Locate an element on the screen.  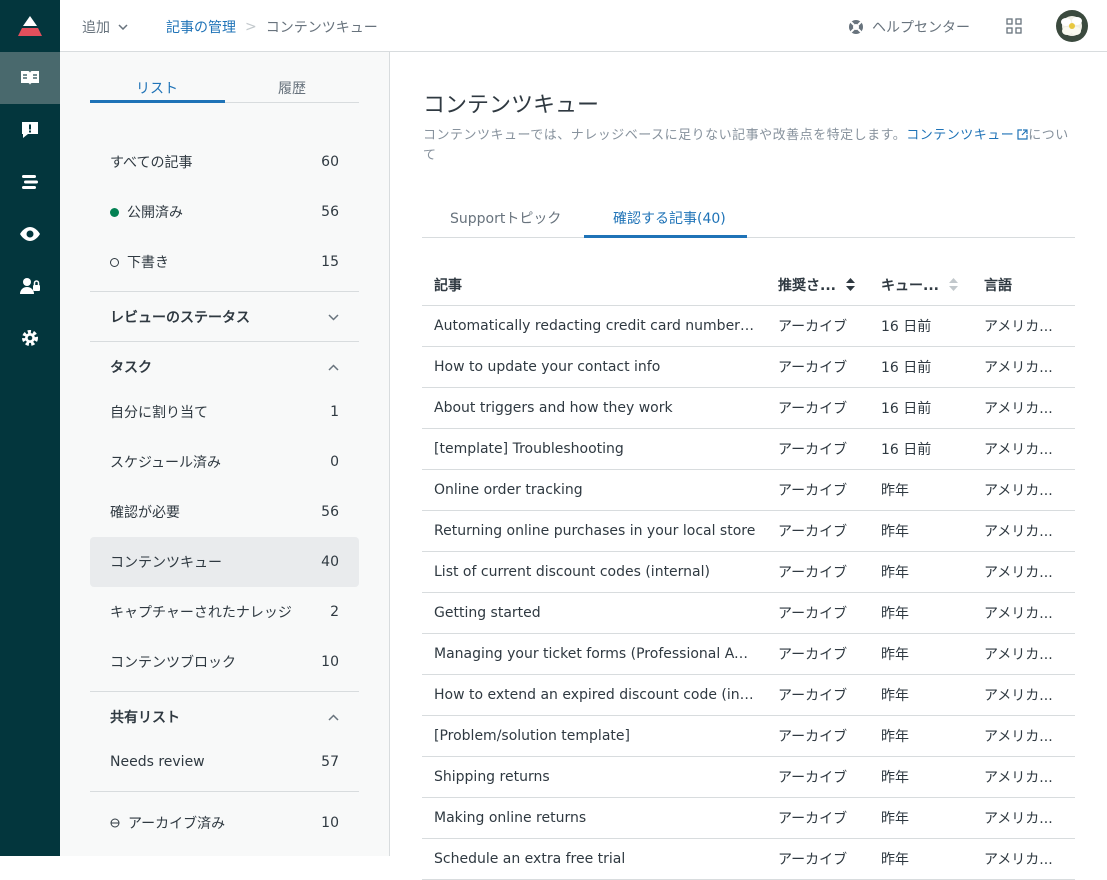
article-title-cell: Online order tracking is located at coordinates (594, 490).